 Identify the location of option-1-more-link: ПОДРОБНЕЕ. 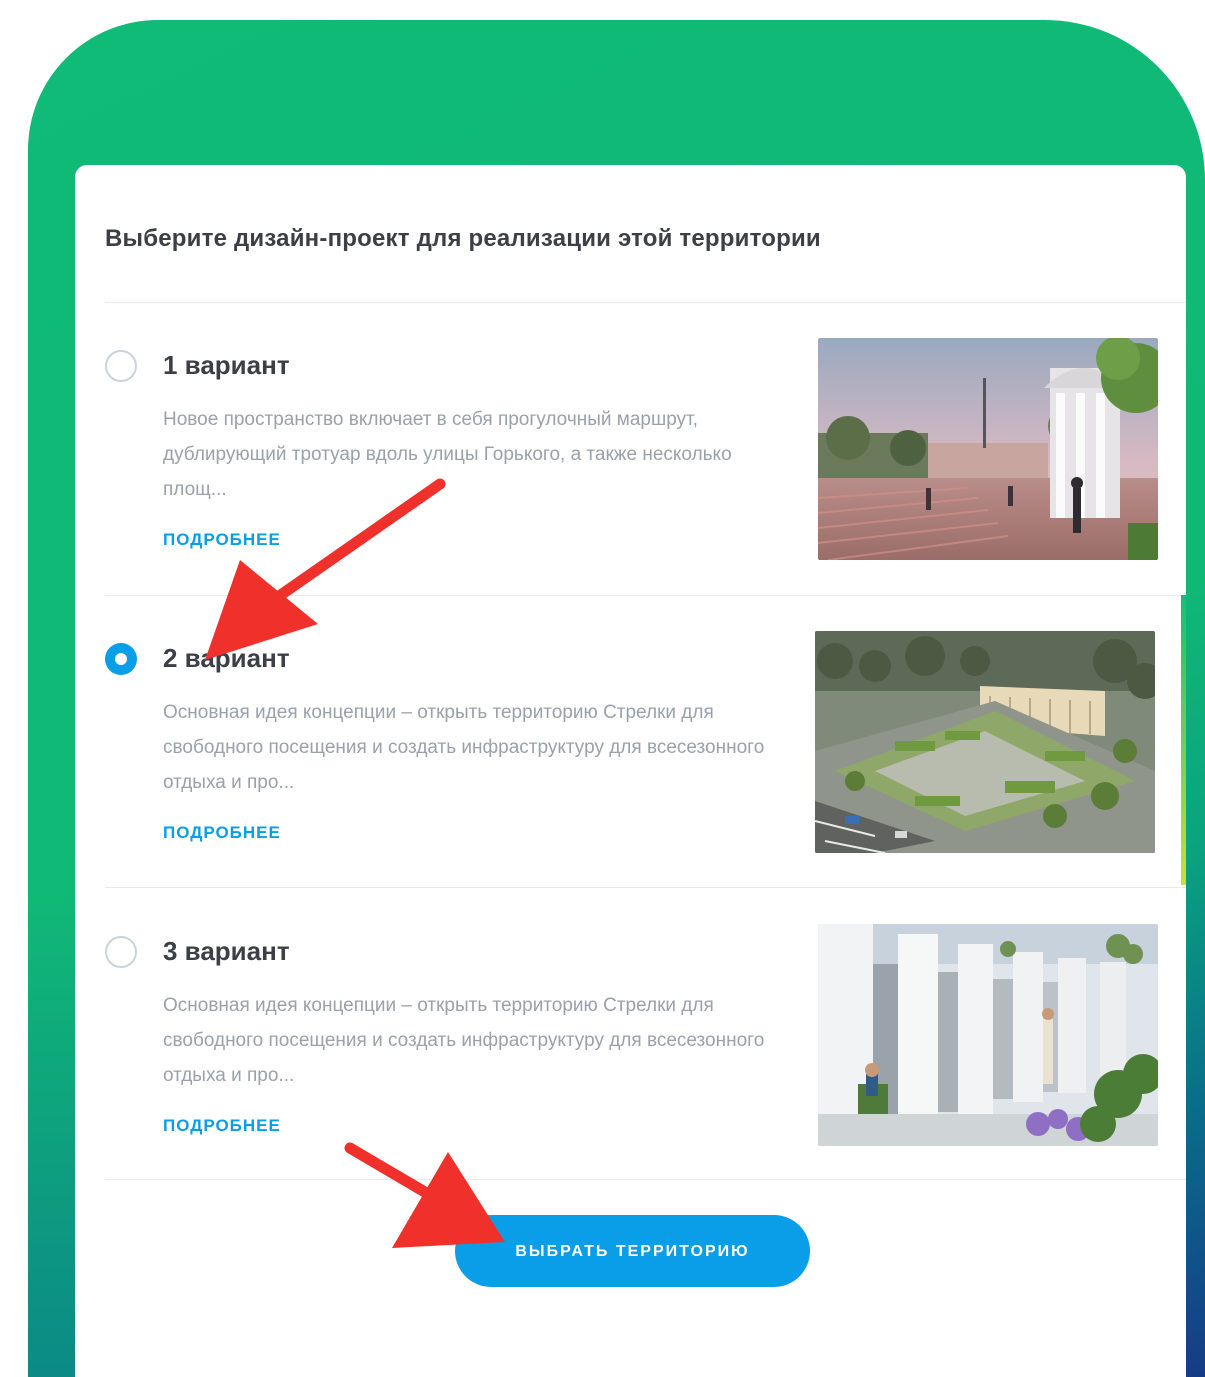
(222, 540).